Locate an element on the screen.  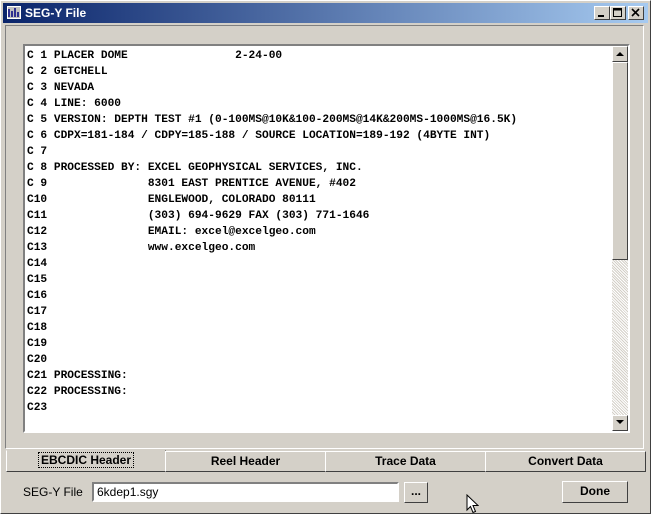
tab-ebcdic-header-label: EBCDIC Header is located at coordinates (86, 460).